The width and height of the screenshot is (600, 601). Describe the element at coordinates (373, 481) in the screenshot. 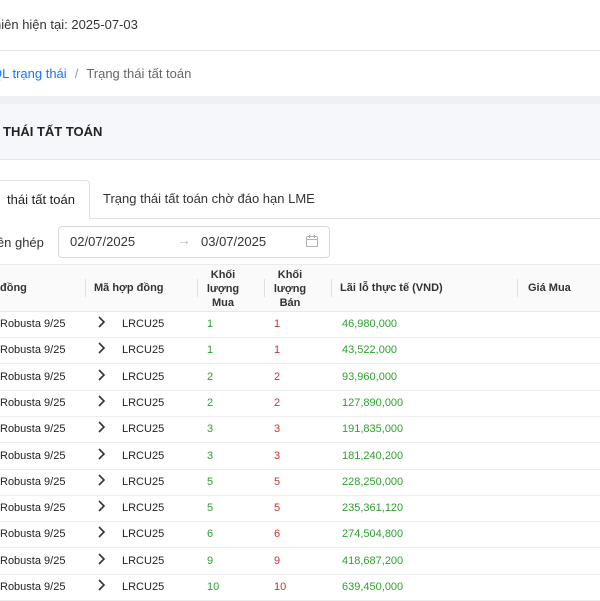

I see `cell-realized-pnl: 228,250,000` at that location.